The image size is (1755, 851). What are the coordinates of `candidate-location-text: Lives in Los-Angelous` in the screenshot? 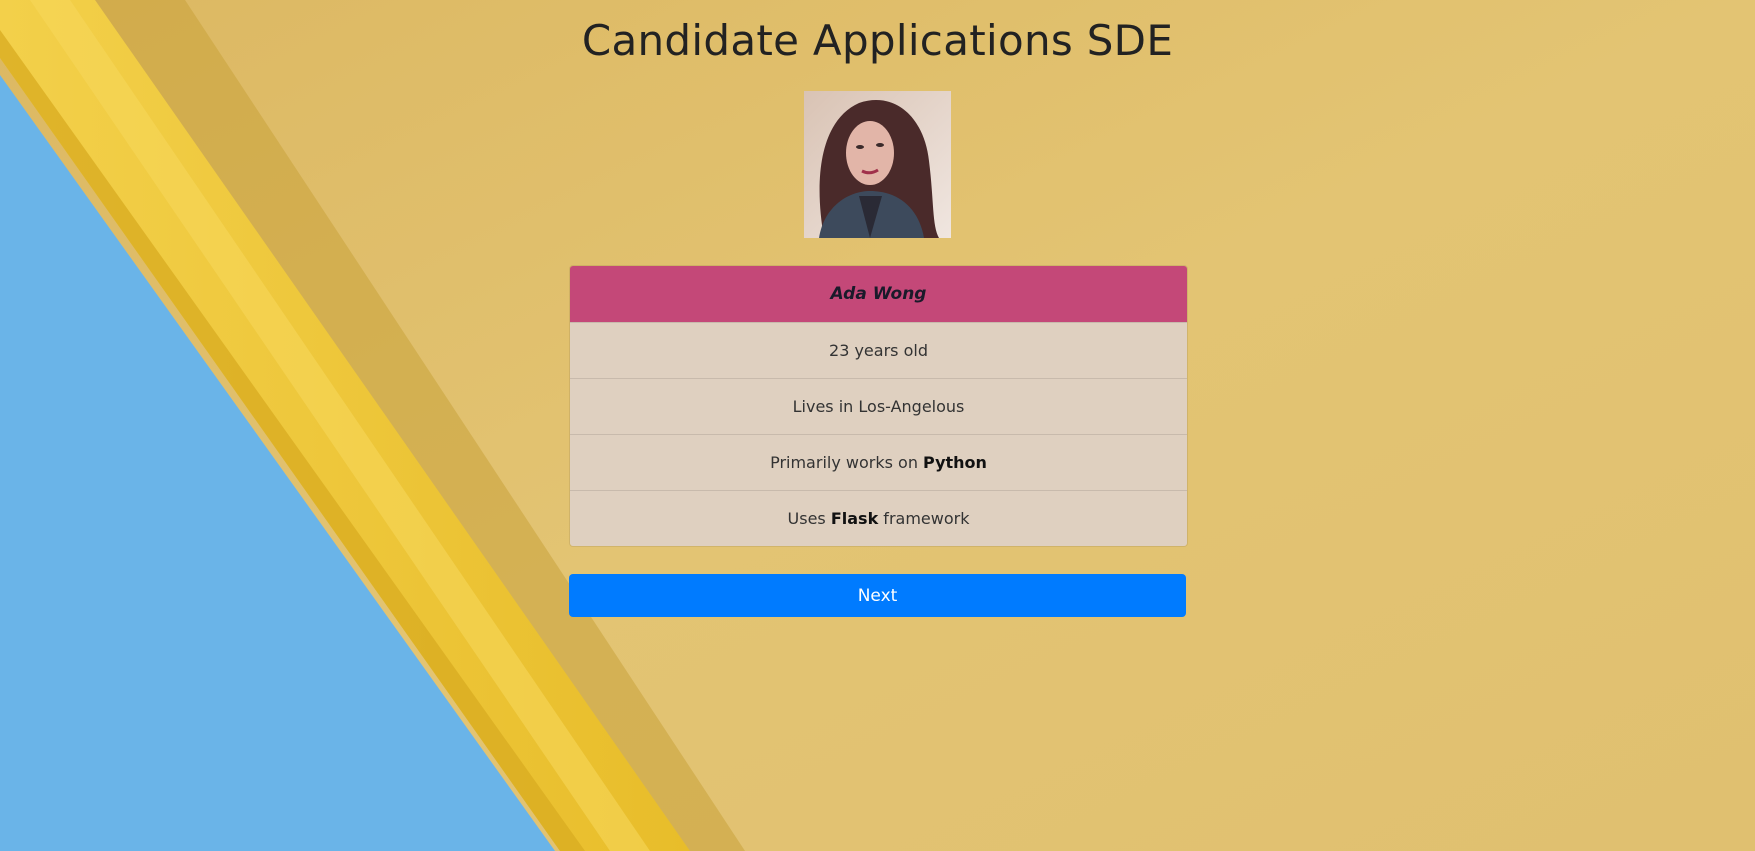 It's located at (878, 406).